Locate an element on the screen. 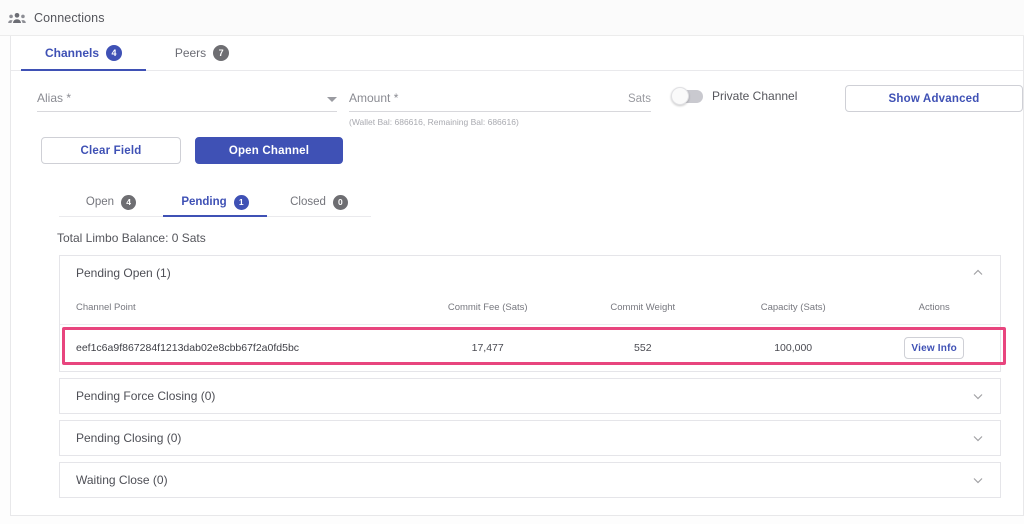 The image size is (1024, 524). panel-pending-closing-header: Pending Closing (0) is located at coordinates (530, 438).